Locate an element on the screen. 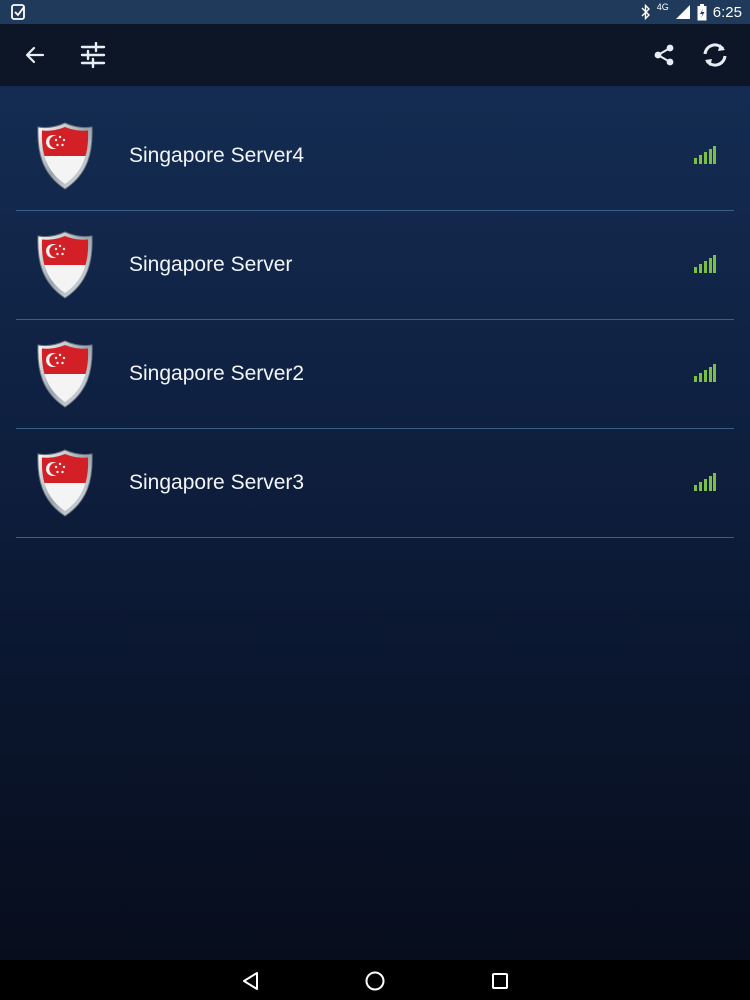 The image size is (750, 1000). toolbar is located at coordinates (375, 55).